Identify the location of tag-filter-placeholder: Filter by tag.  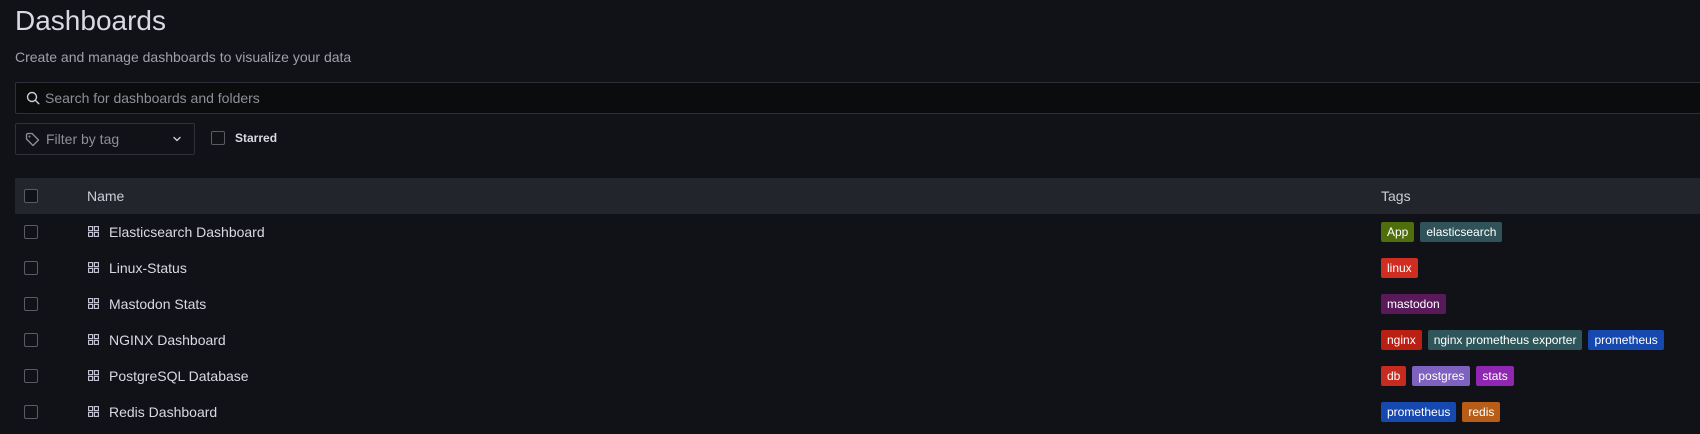
(83, 139).